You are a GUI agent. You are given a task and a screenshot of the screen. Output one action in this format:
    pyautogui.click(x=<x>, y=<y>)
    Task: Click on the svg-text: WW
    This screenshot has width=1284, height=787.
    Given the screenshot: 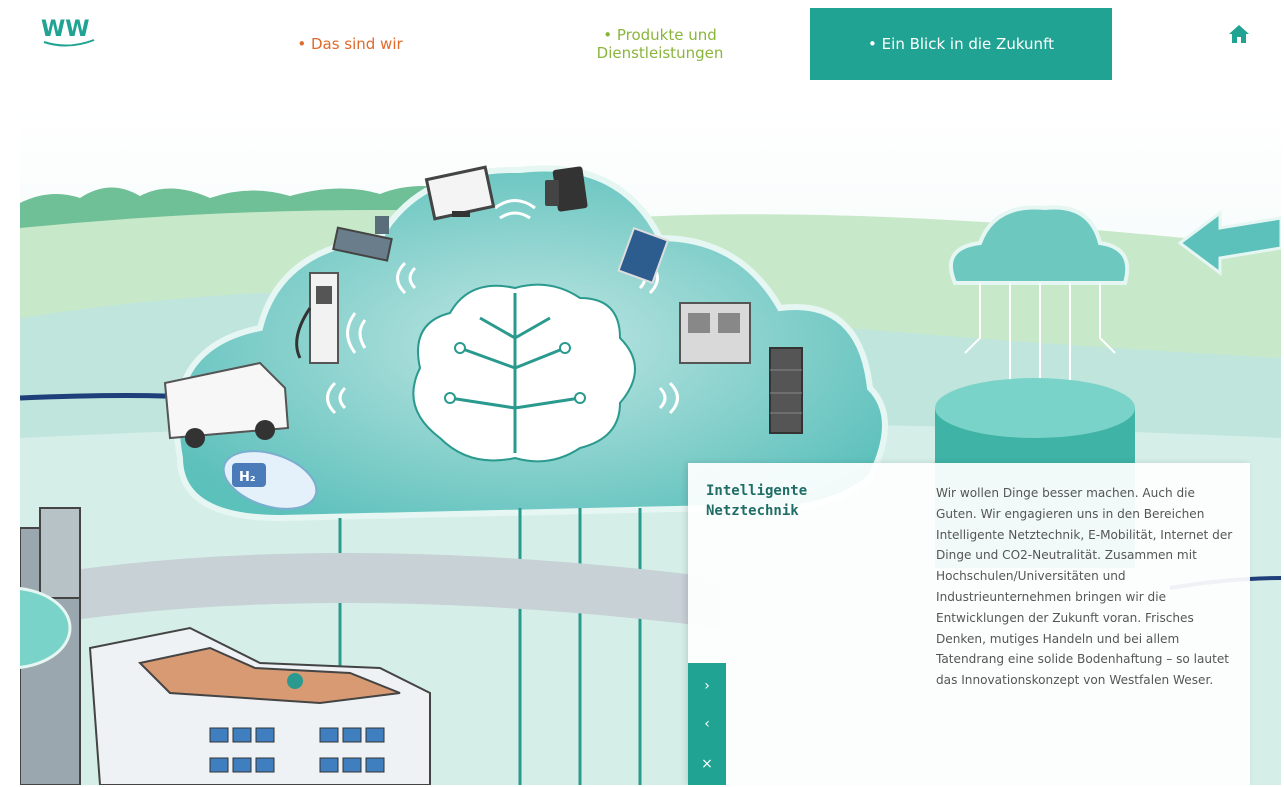 What is the action you would take?
    pyautogui.click(x=65, y=29)
    